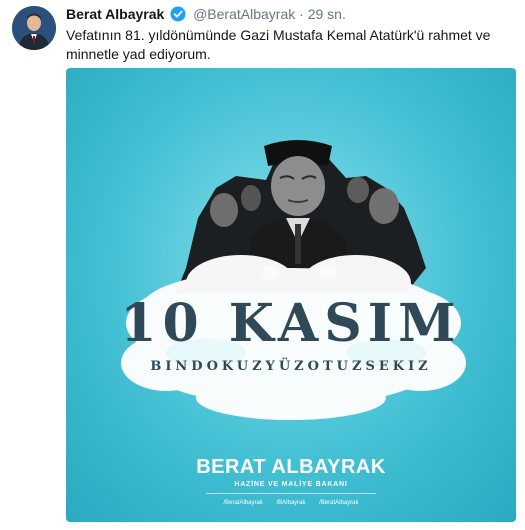 This screenshot has width=525, height=530. I want to click on avatar-image, so click(34, 28).